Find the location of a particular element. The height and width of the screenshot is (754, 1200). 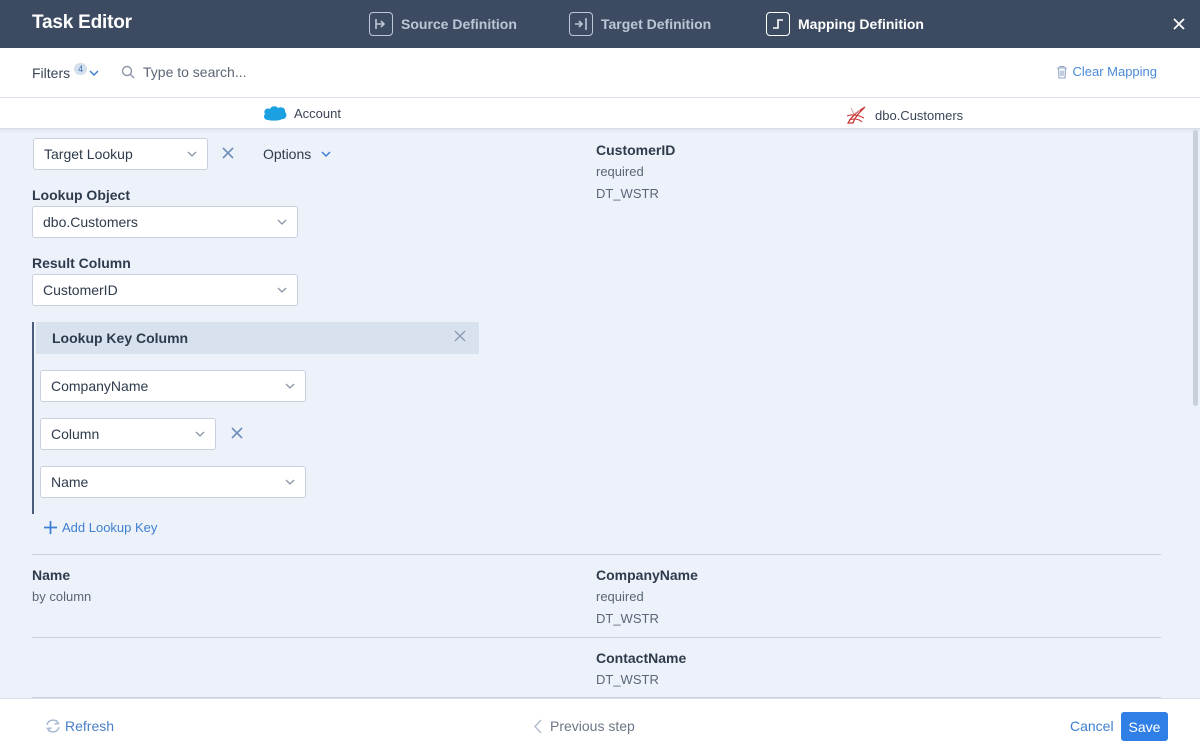

refresh-label: Refresh is located at coordinates (90, 726).